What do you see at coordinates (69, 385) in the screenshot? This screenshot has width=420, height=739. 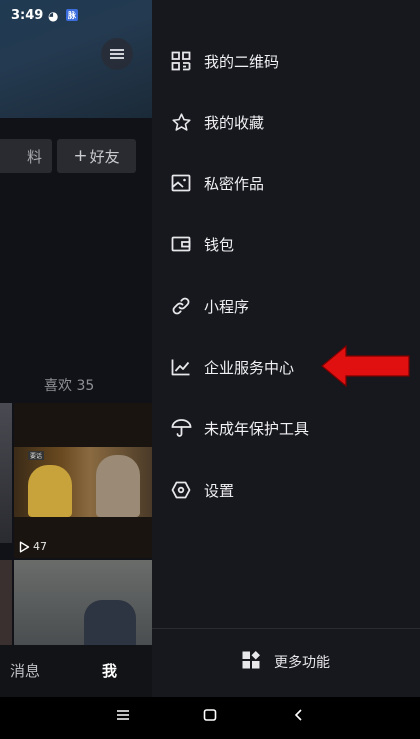 I see `tab-likes: 喜欢 35` at bounding box center [69, 385].